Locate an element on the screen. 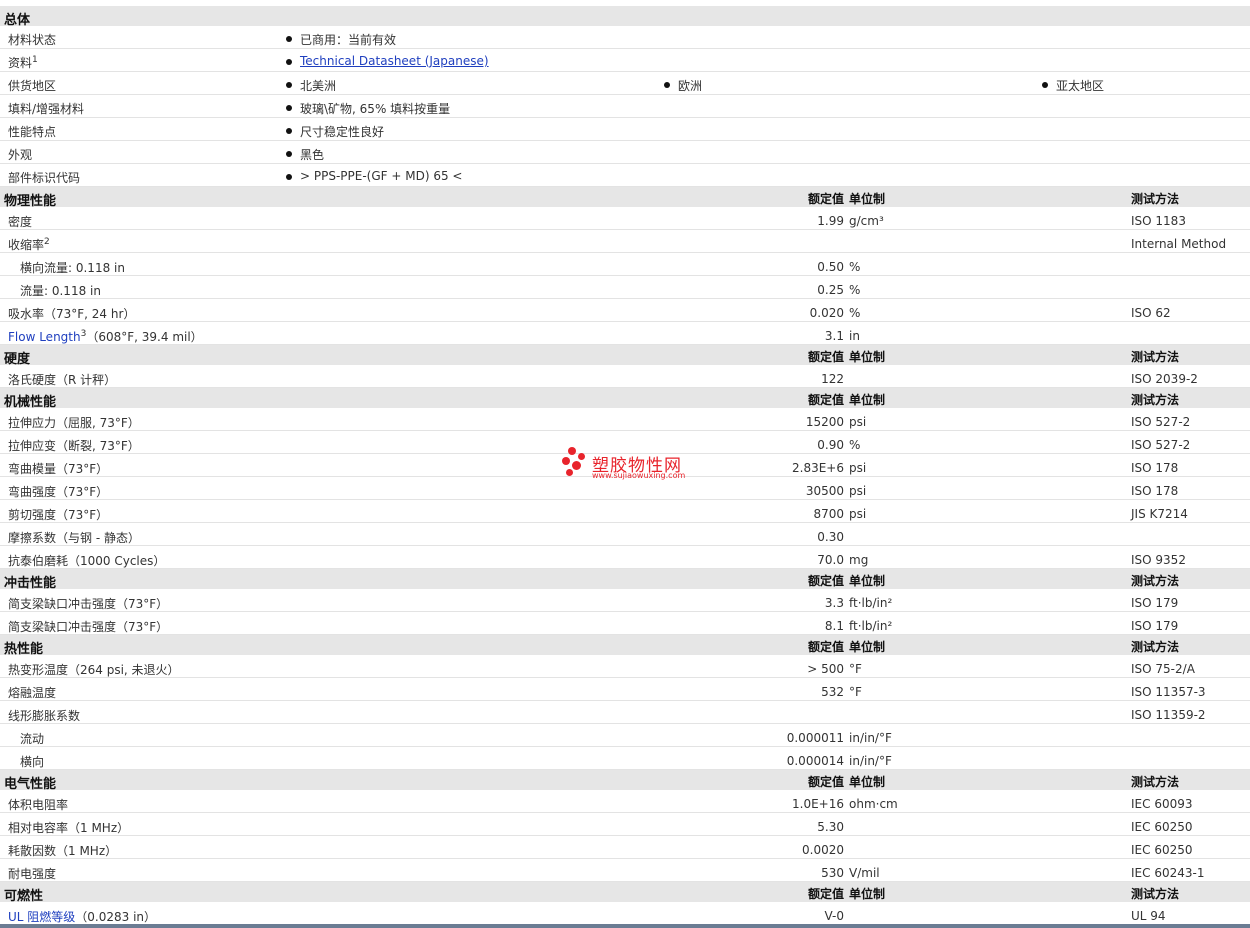 The width and height of the screenshot is (1250, 928). property-name: 拉伸应变（断裂, 73°F） is located at coordinates (74, 446).